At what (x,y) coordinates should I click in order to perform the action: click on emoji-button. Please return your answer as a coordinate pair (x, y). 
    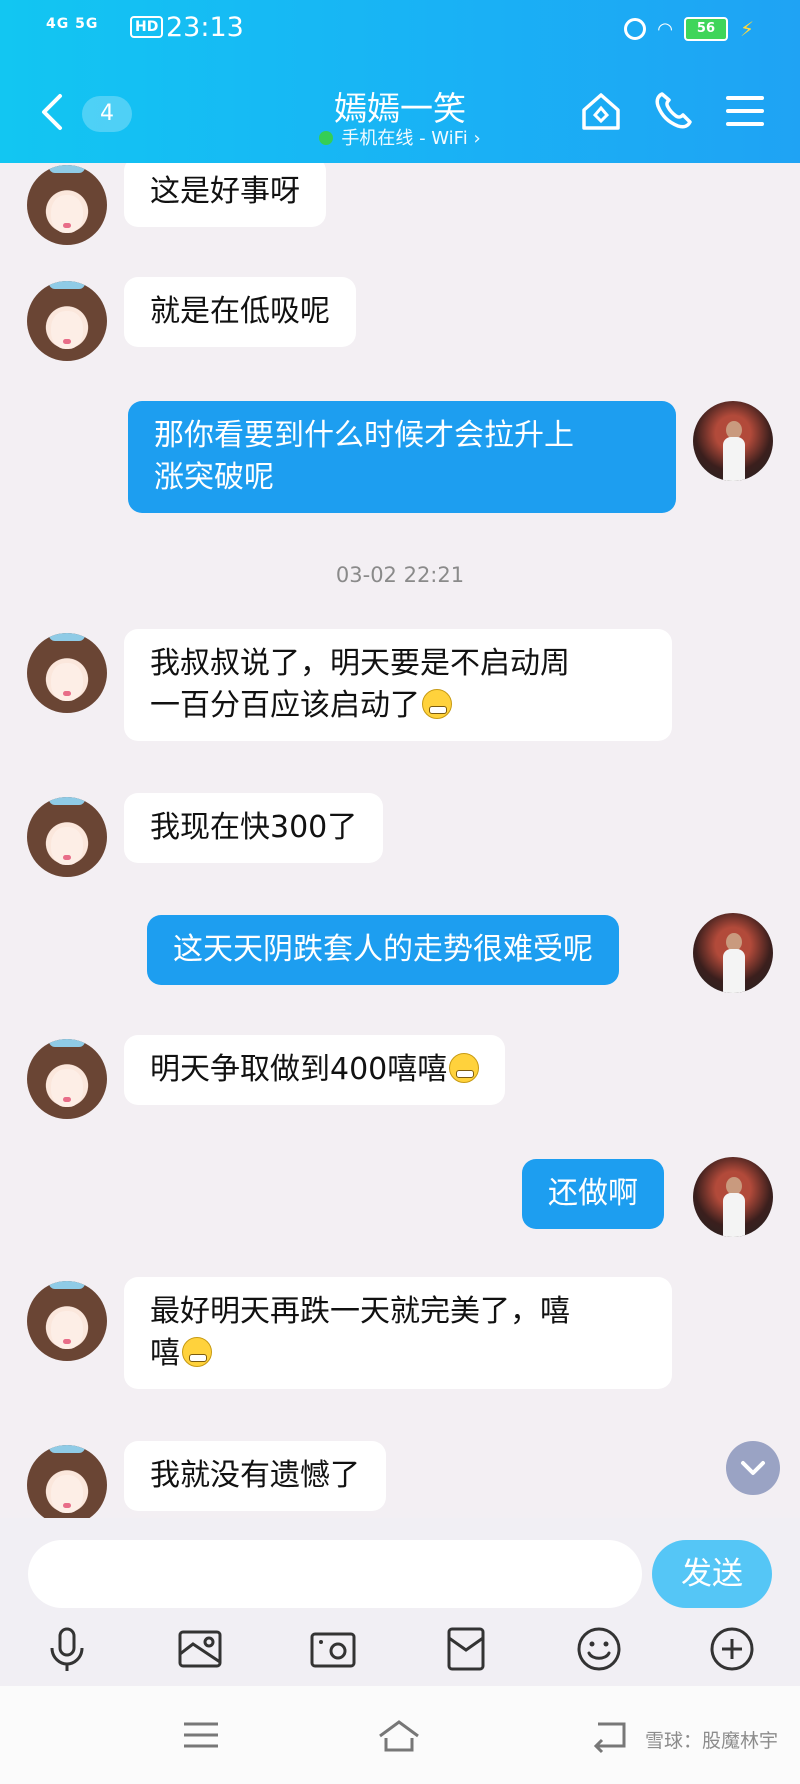
    Looking at the image, I should click on (599, 1649).